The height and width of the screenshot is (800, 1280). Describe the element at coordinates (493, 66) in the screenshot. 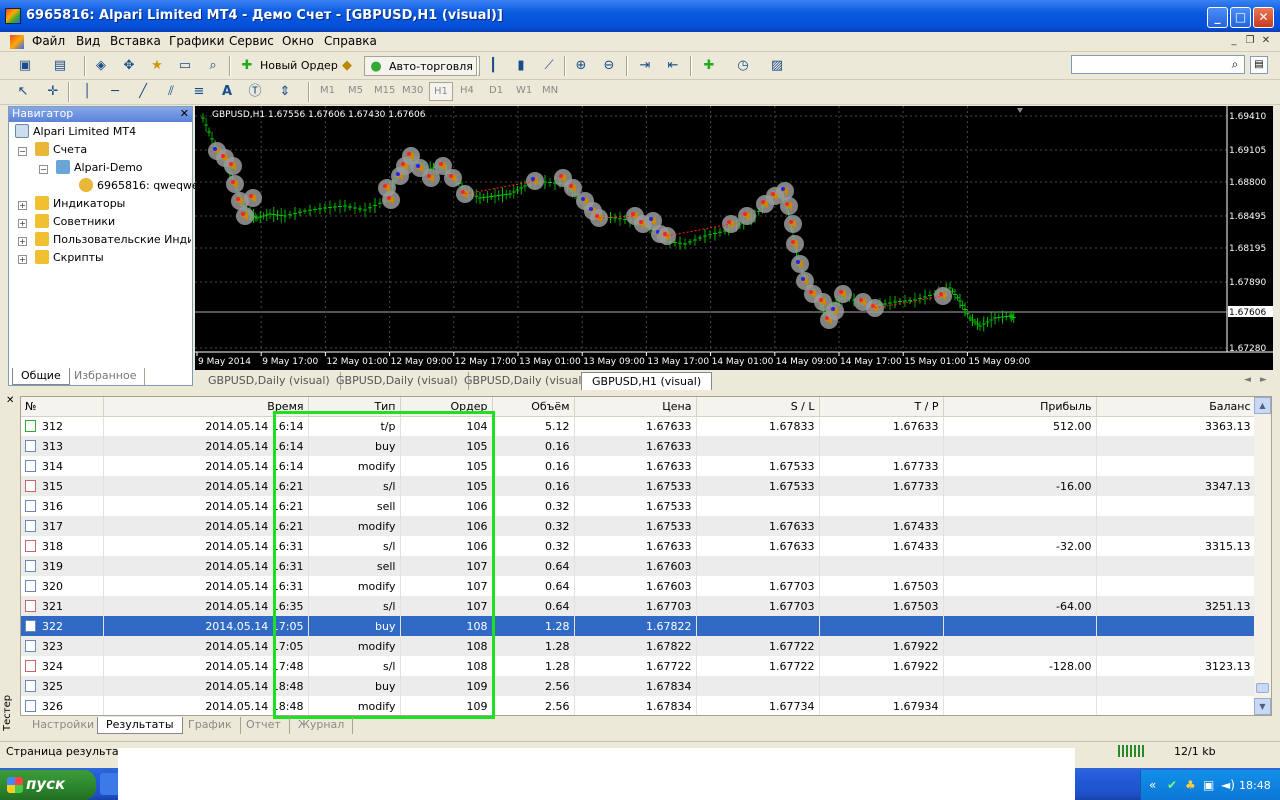

I see `bar-chart-icon: ┃` at that location.